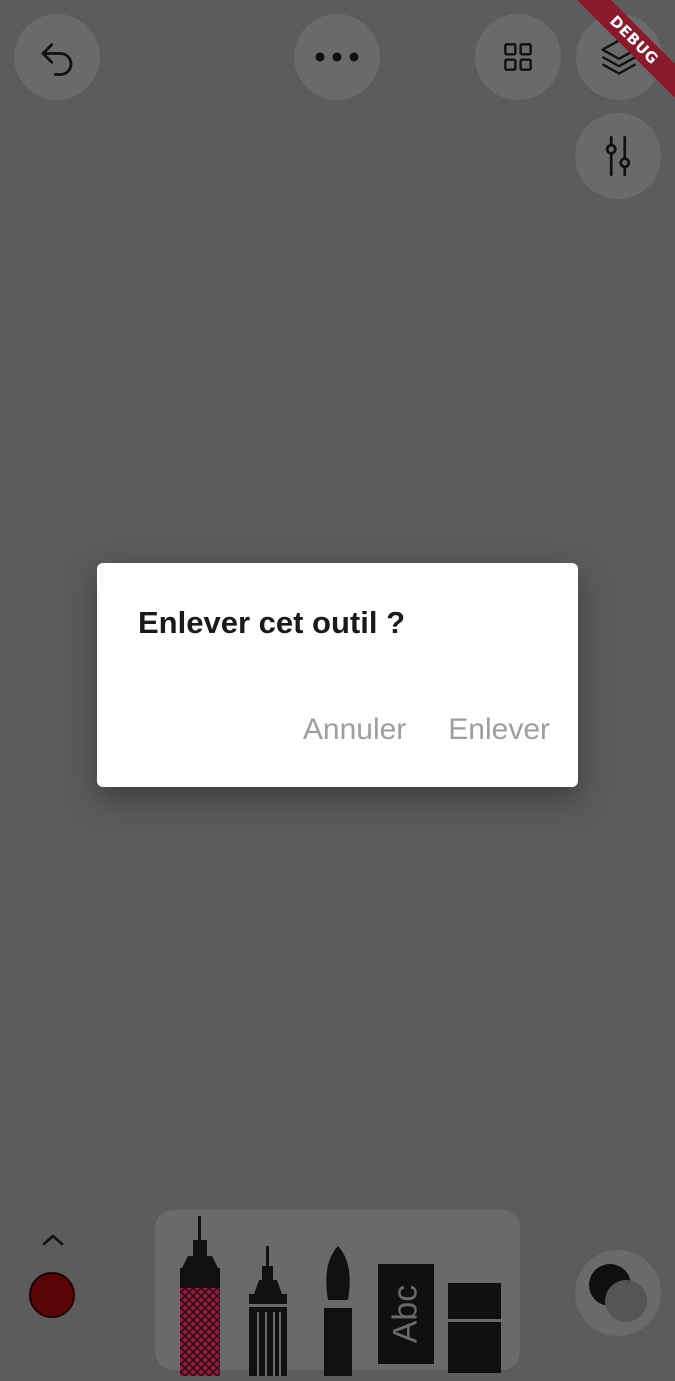 Image resolution: width=675 pixels, height=1381 pixels. Describe the element at coordinates (426, 730) in the screenshot. I see `dialog-actions: Annuler Enlever` at that location.